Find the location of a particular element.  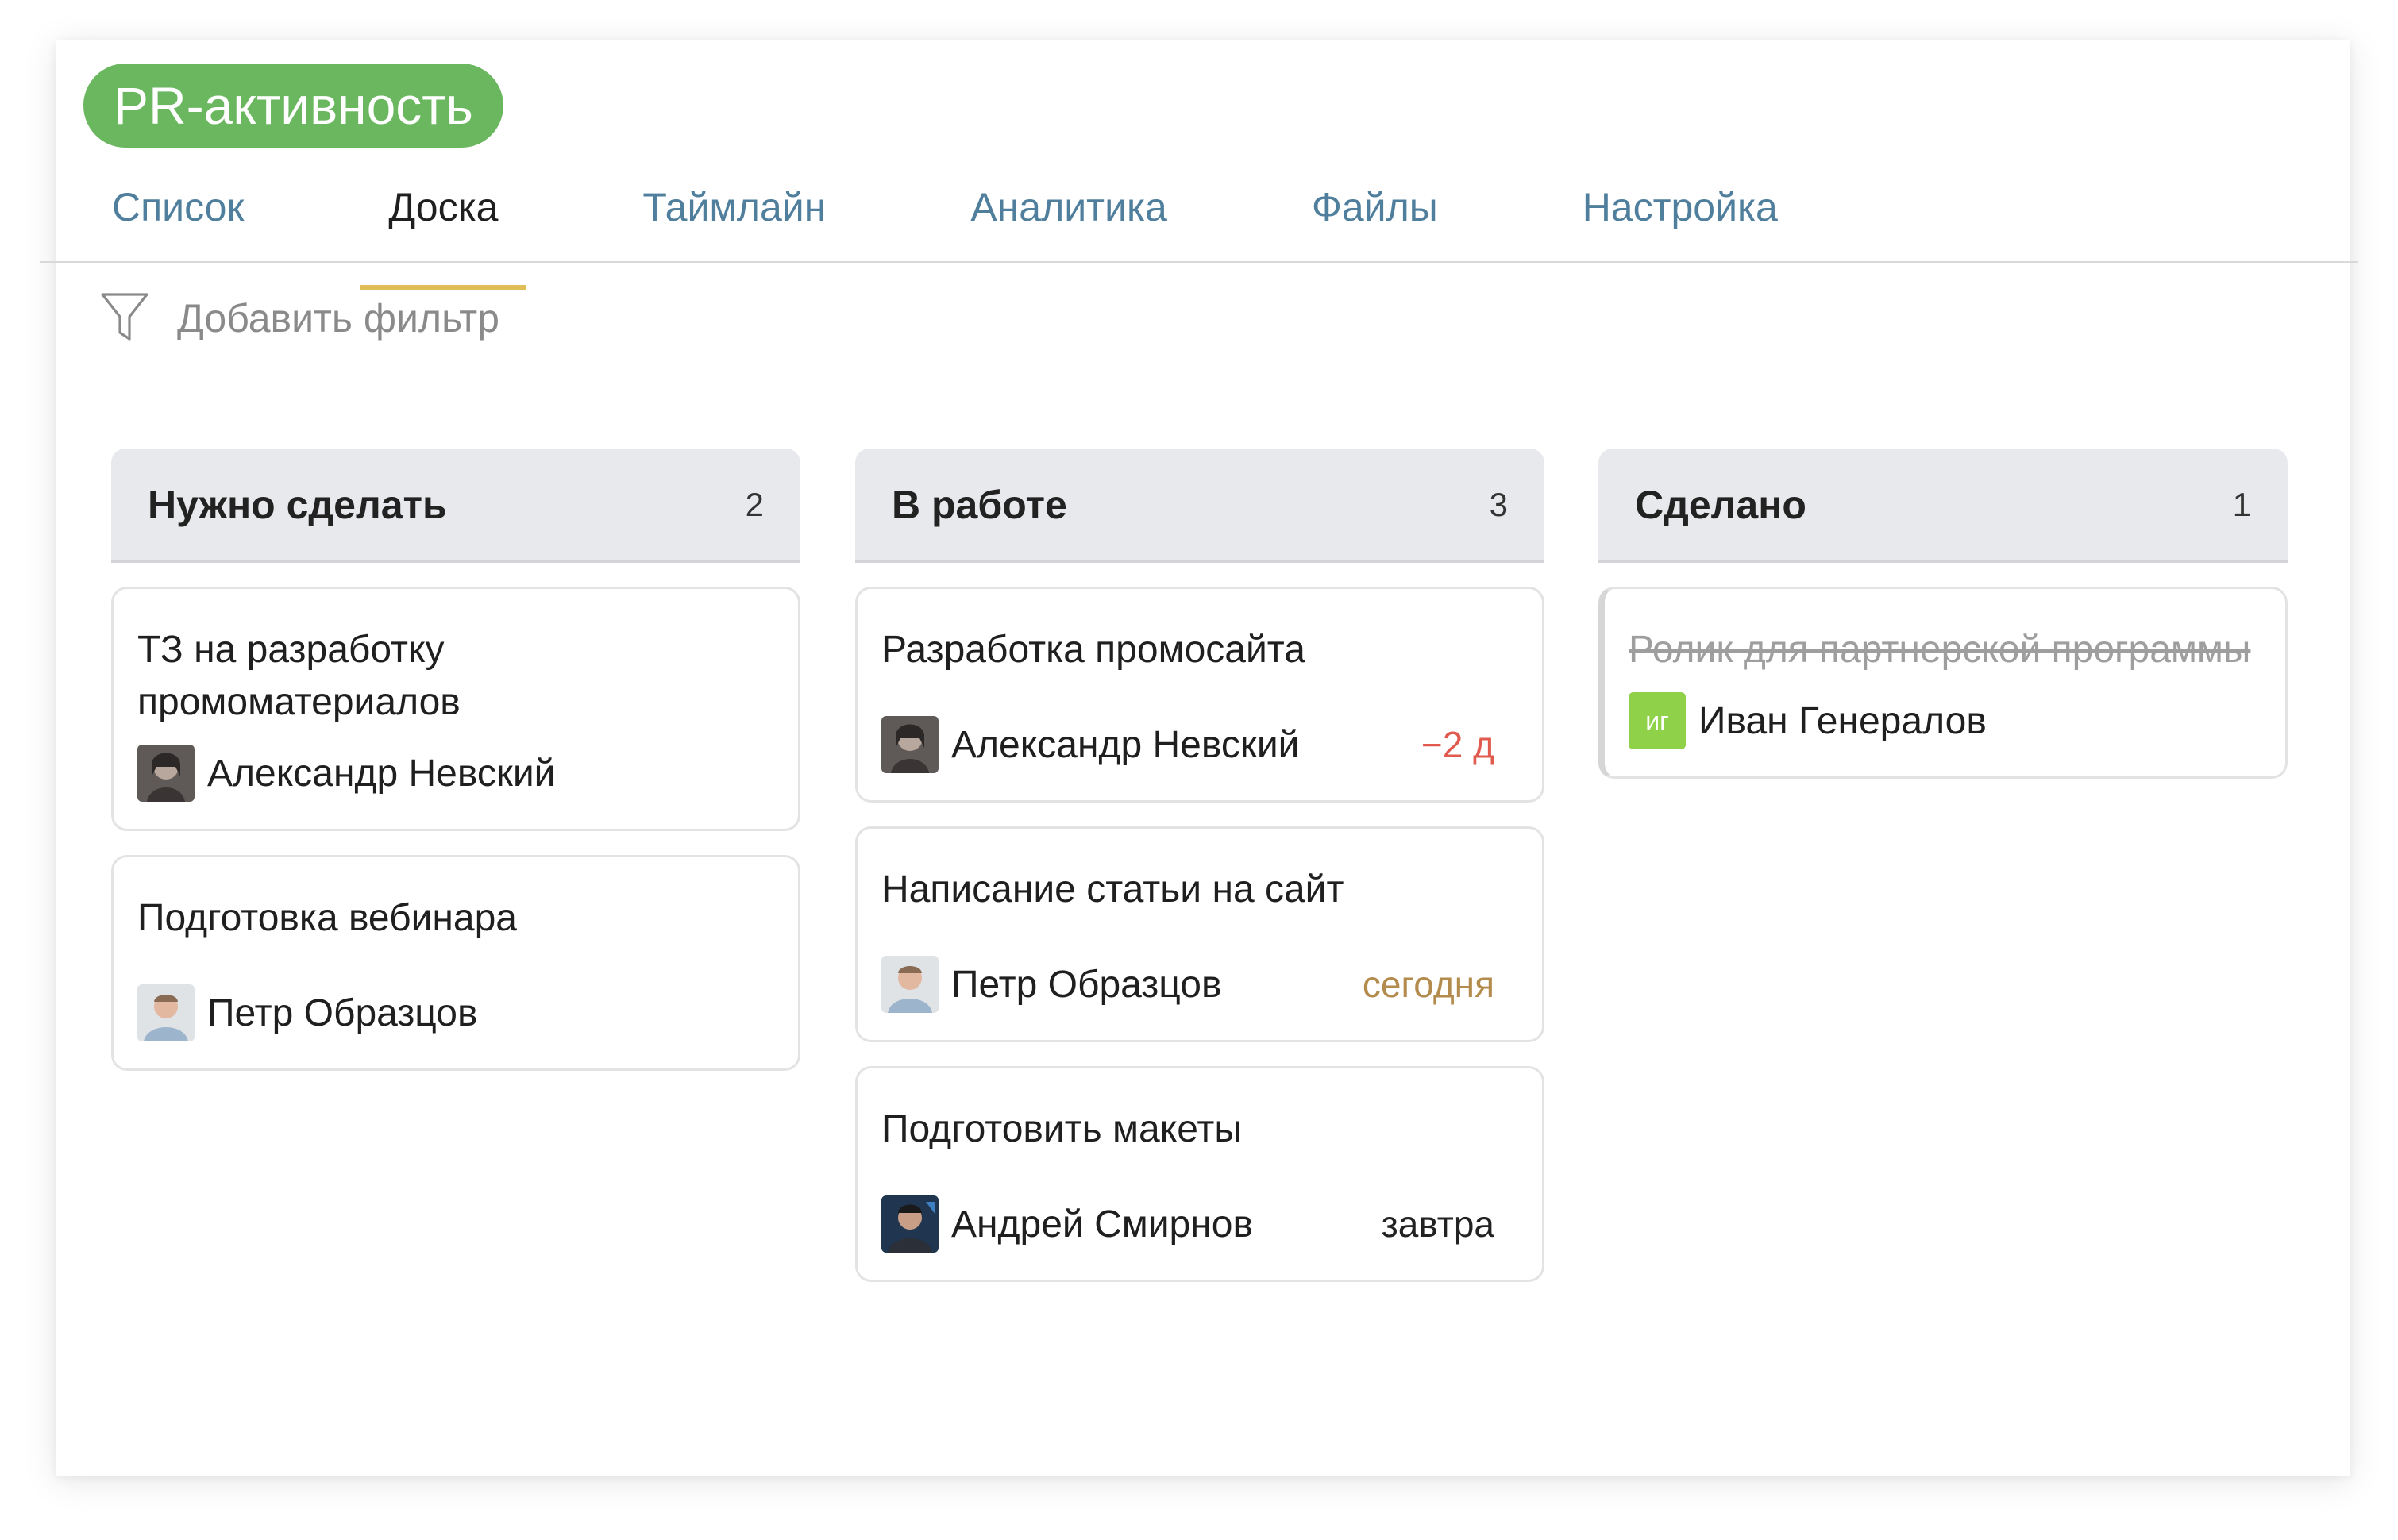

add-filter-button: Добавить фильтр is located at coordinates (299, 318).